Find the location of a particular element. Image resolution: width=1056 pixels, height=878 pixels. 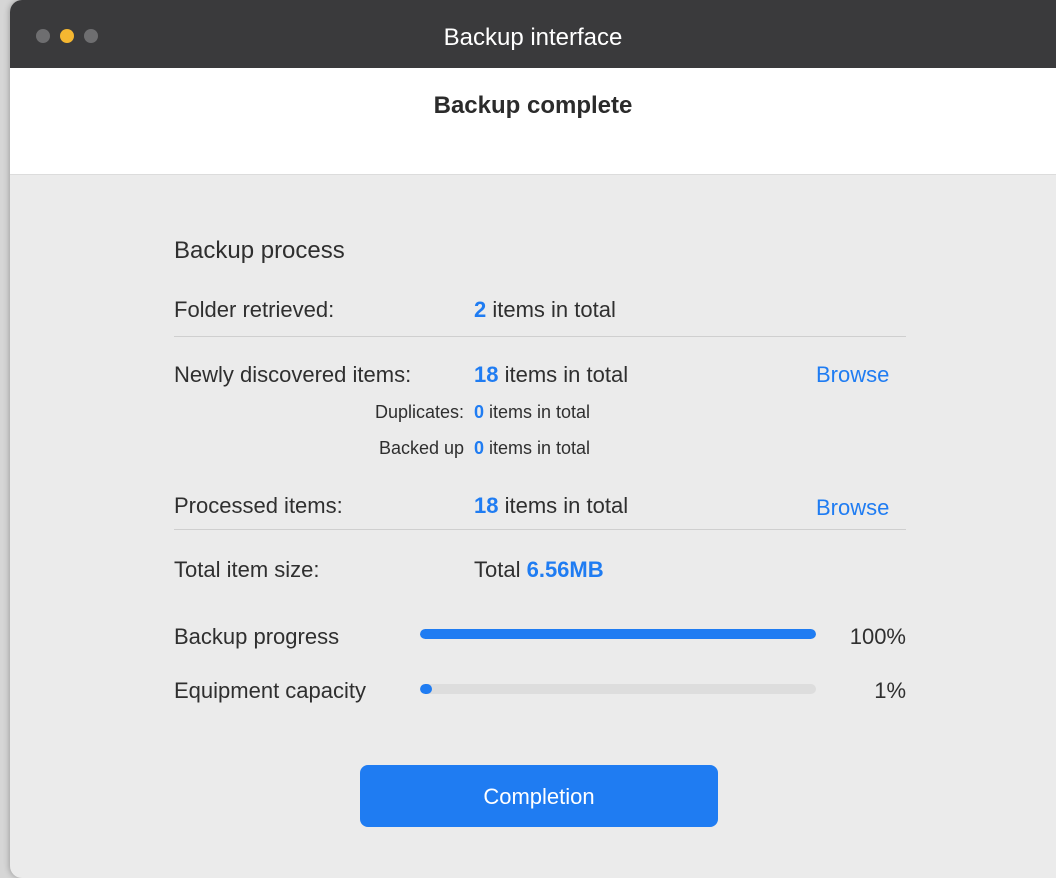

backed-up-label: Backed up is located at coordinates (421, 448).